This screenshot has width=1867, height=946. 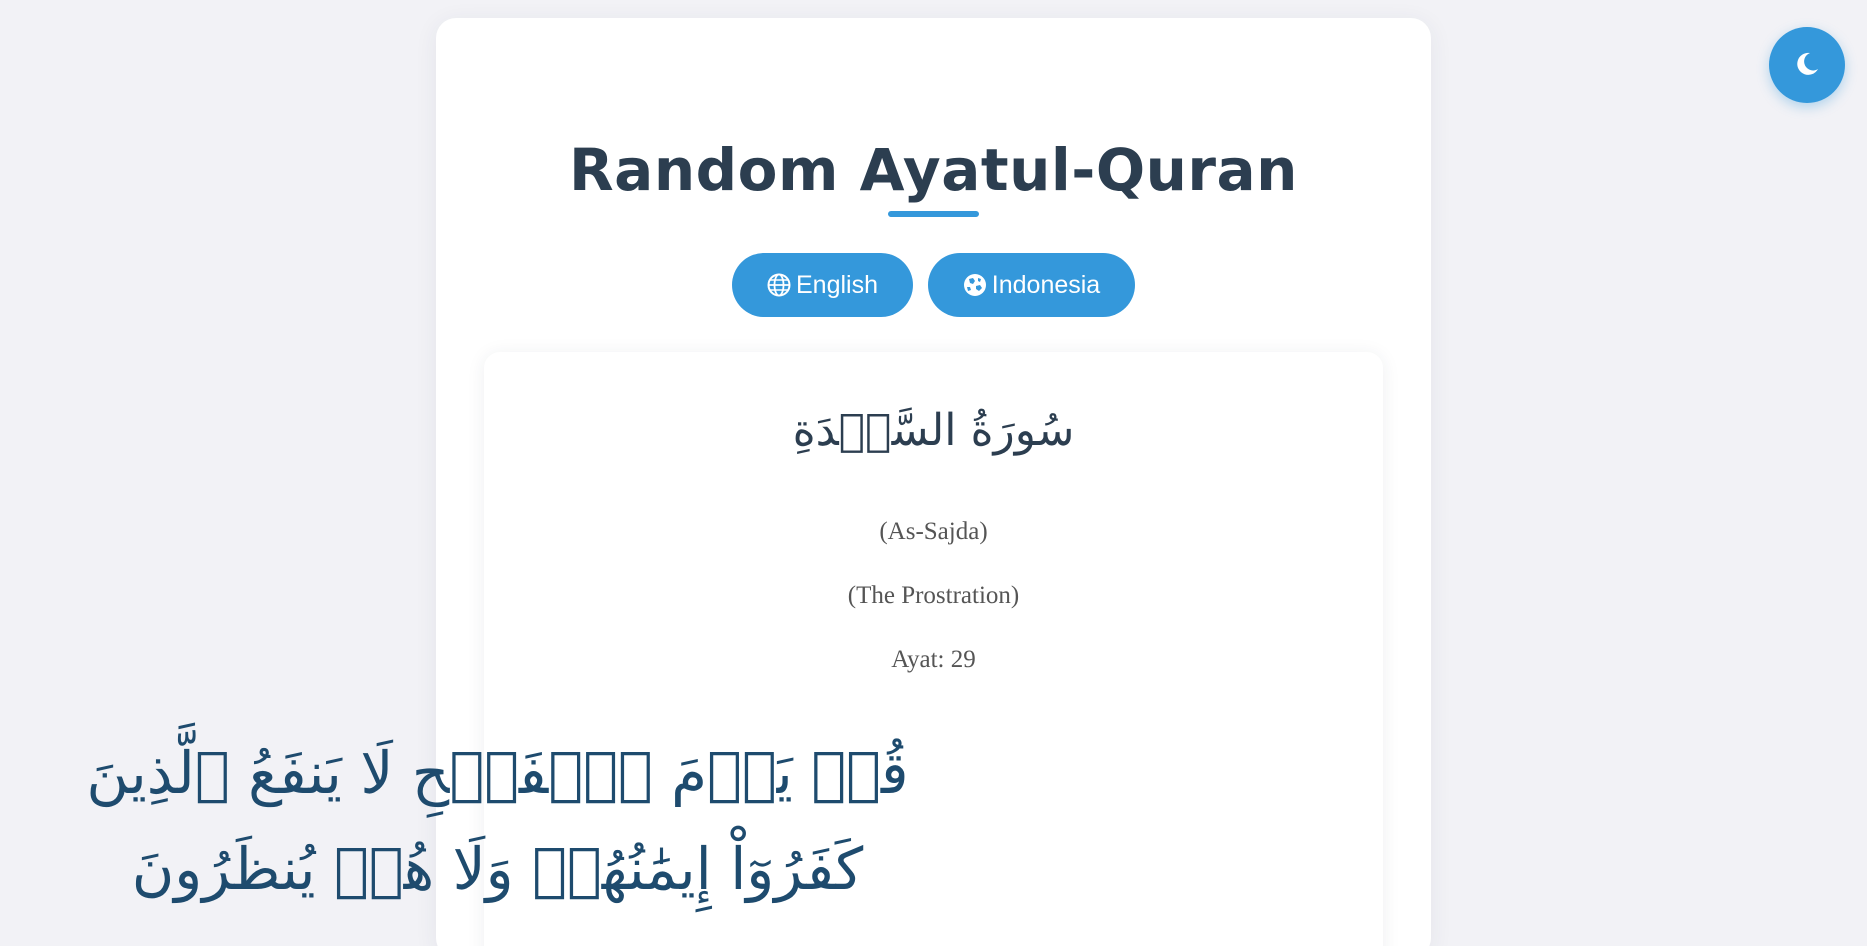 I want to click on theme-toggle-button, so click(x=1807, y=65).